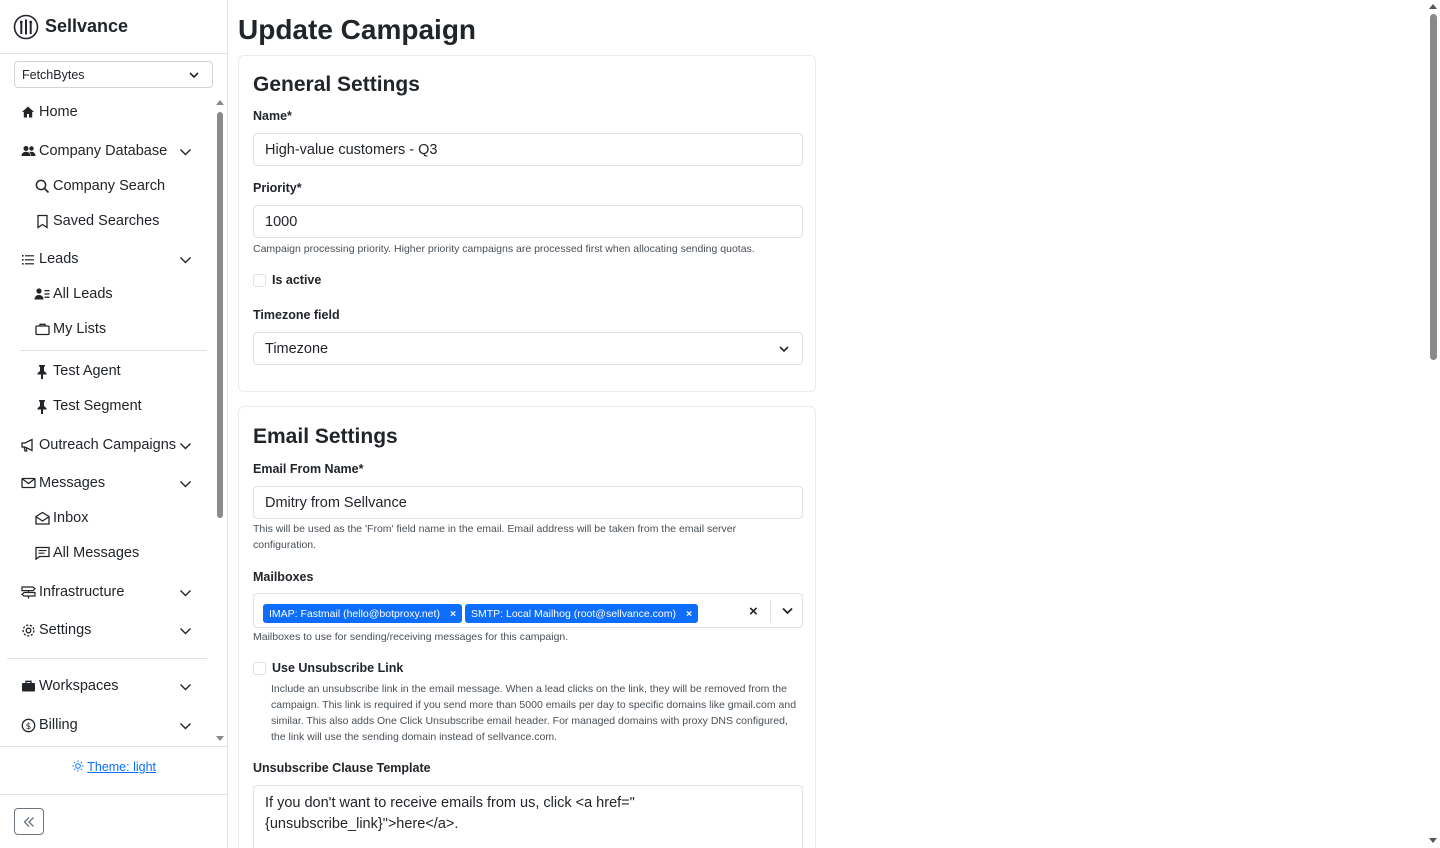 The height and width of the screenshot is (848, 1440). Describe the element at coordinates (296, 315) in the screenshot. I see `timezone-field-label: Timezone field` at that location.